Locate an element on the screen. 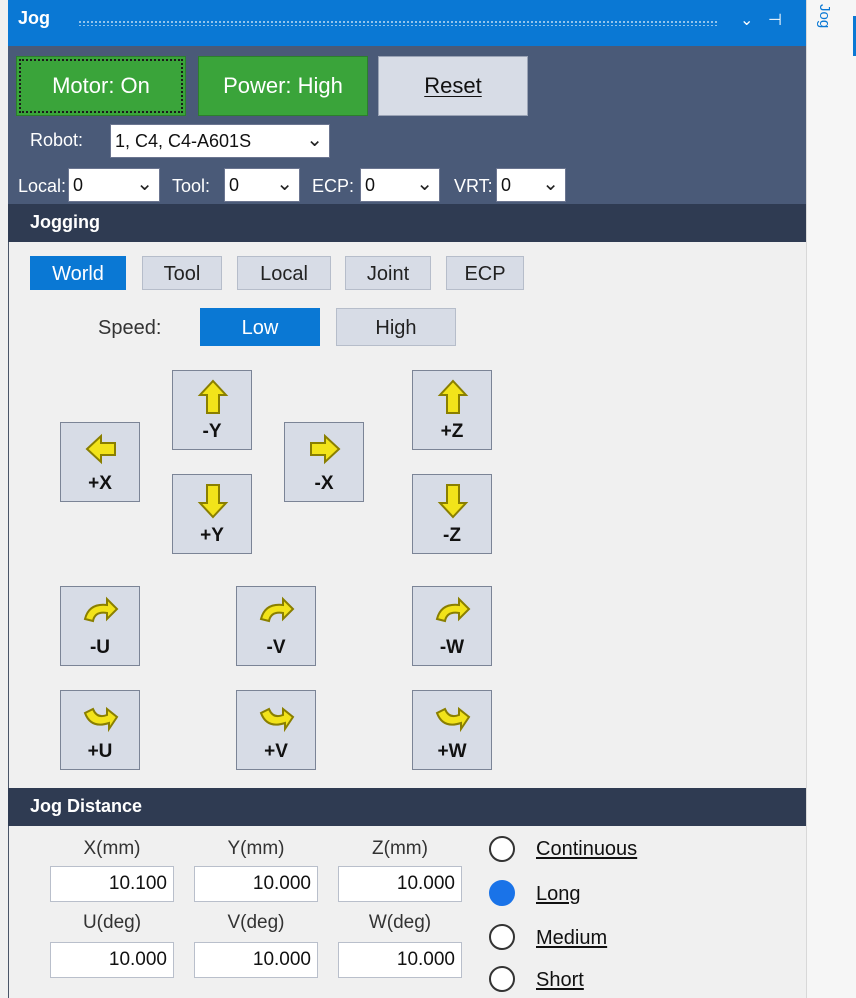 This screenshot has width=856, height=998. power-button: Power: High is located at coordinates (283, 86).